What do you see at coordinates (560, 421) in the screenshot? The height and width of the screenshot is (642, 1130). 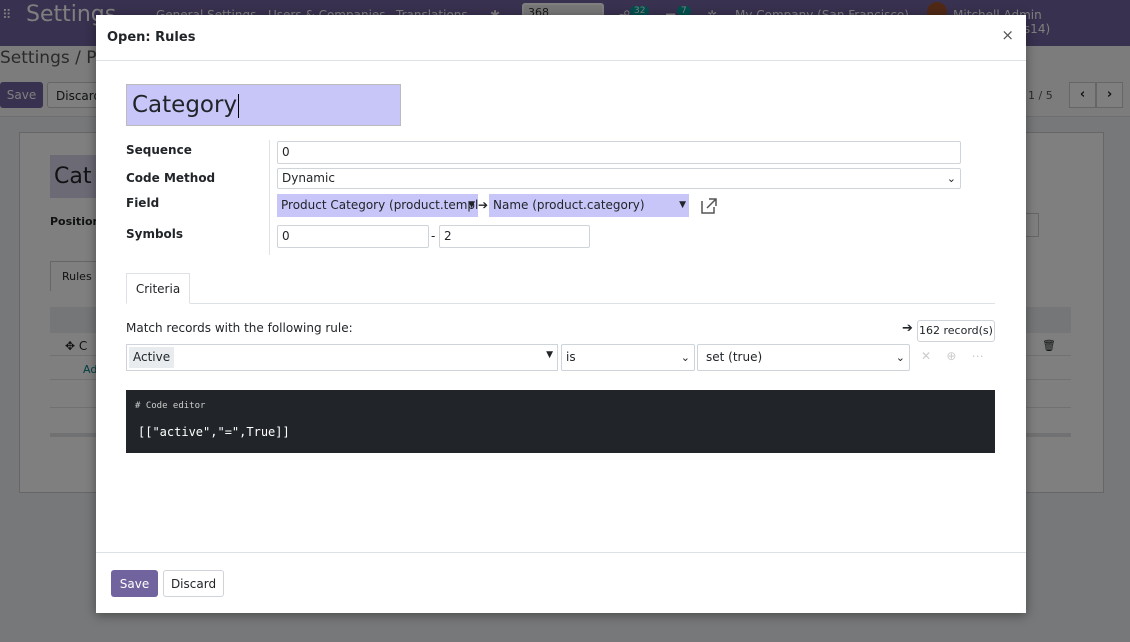 I see `code-editor: # Code editor [["active","=",True]]` at bounding box center [560, 421].